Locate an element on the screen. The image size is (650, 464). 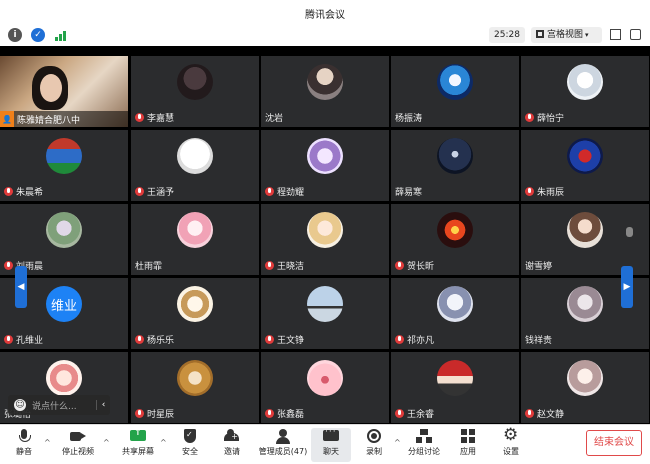
participant-tile: 朱晨希 is located at coordinates (64, 165).